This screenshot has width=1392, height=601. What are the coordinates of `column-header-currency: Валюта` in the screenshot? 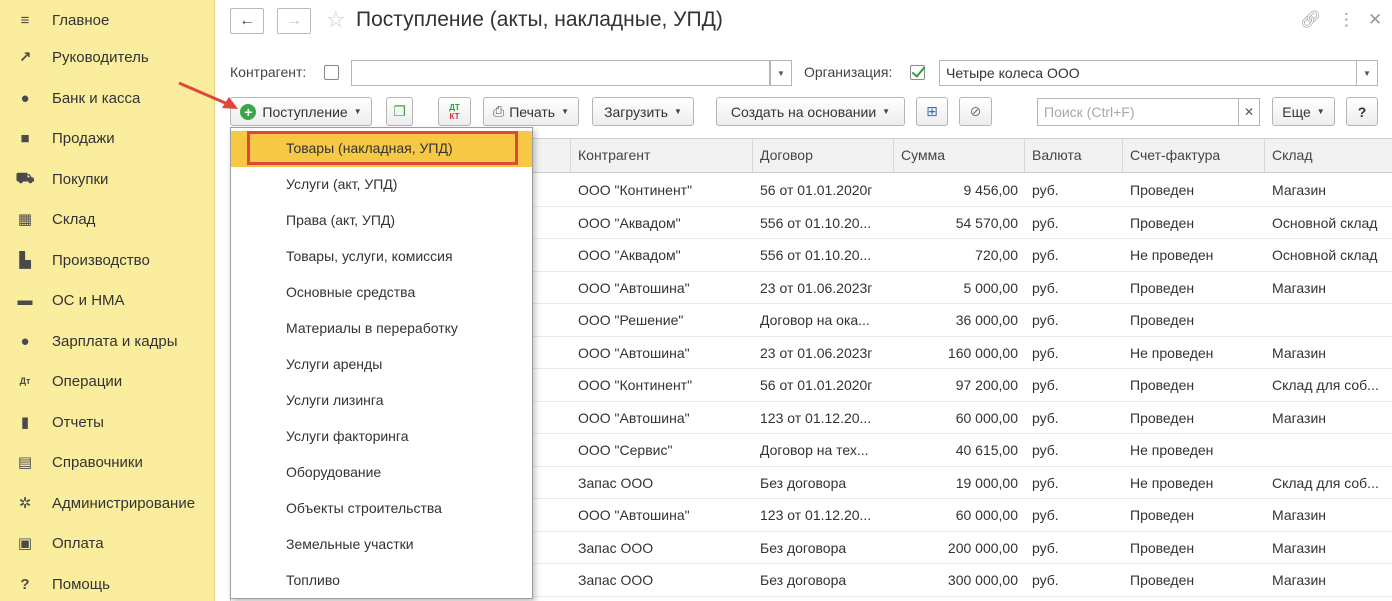 It's located at (1074, 156).